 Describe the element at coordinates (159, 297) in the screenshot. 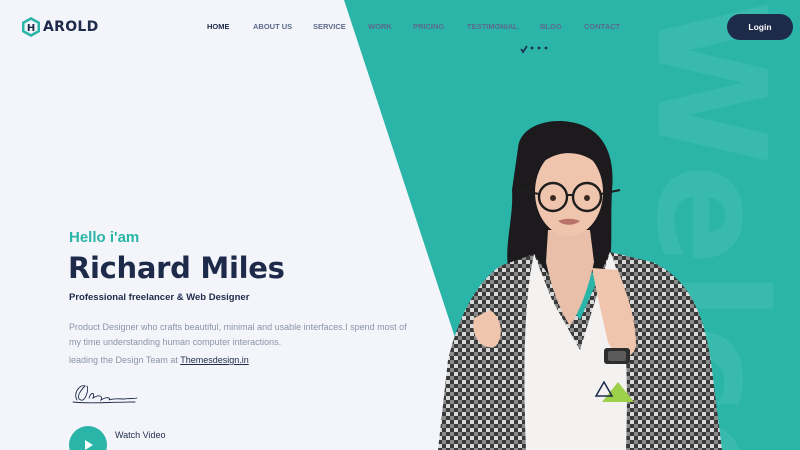

I see `hero-role: Professional freelancer & Web Designer` at that location.